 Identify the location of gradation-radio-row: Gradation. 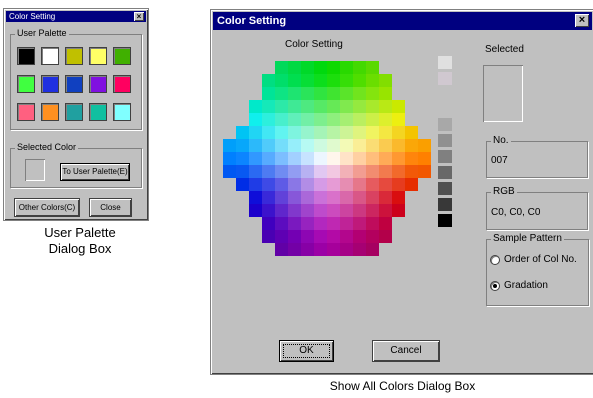
(537, 287).